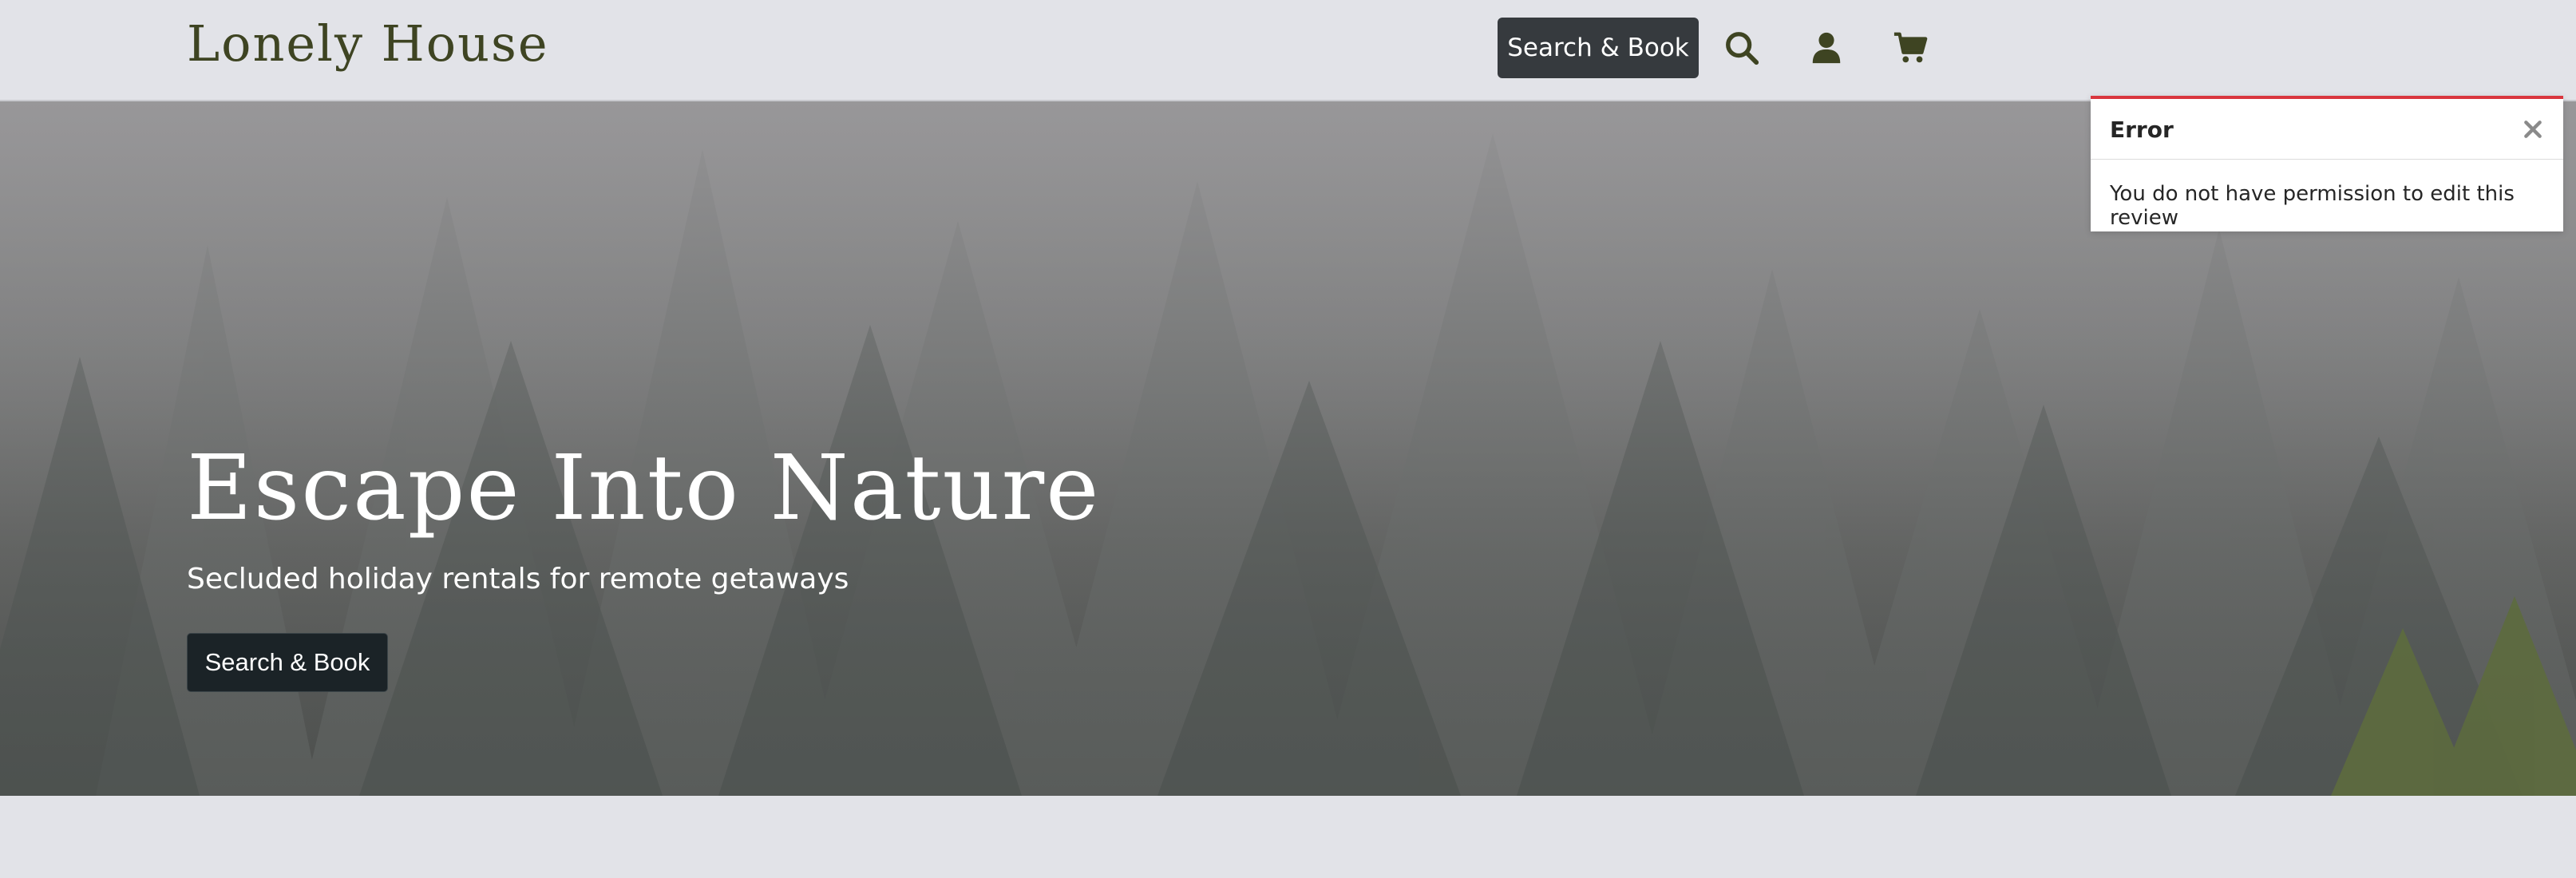  What do you see at coordinates (2142, 130) in the screenshot?
I see `toast-title: Error` at bounding box center [2142, 130].